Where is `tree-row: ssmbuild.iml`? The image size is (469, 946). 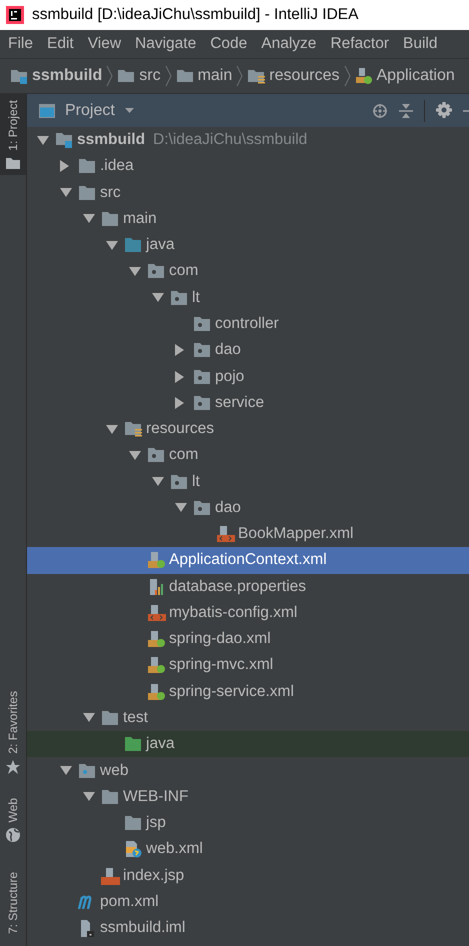 tree-row: ssmbuild.iml is located at coordinates (248, 928).